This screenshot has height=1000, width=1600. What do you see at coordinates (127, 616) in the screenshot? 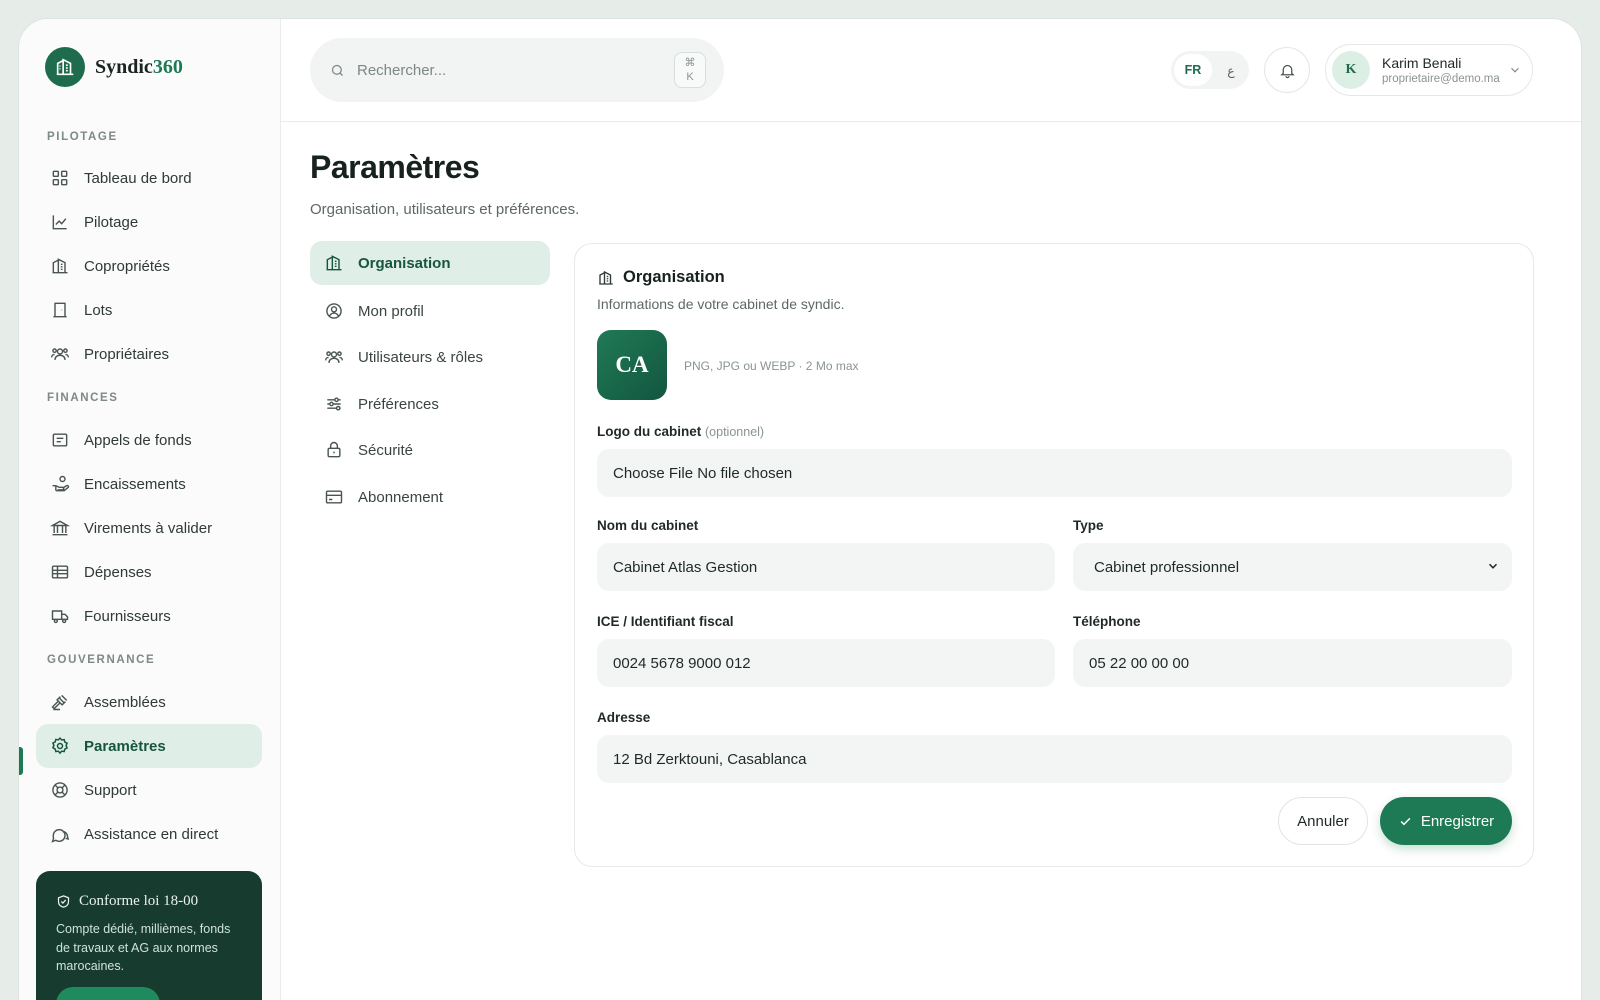
I see `sidebar-item-label: Fournisseurs` at bounding box center [127, 616].